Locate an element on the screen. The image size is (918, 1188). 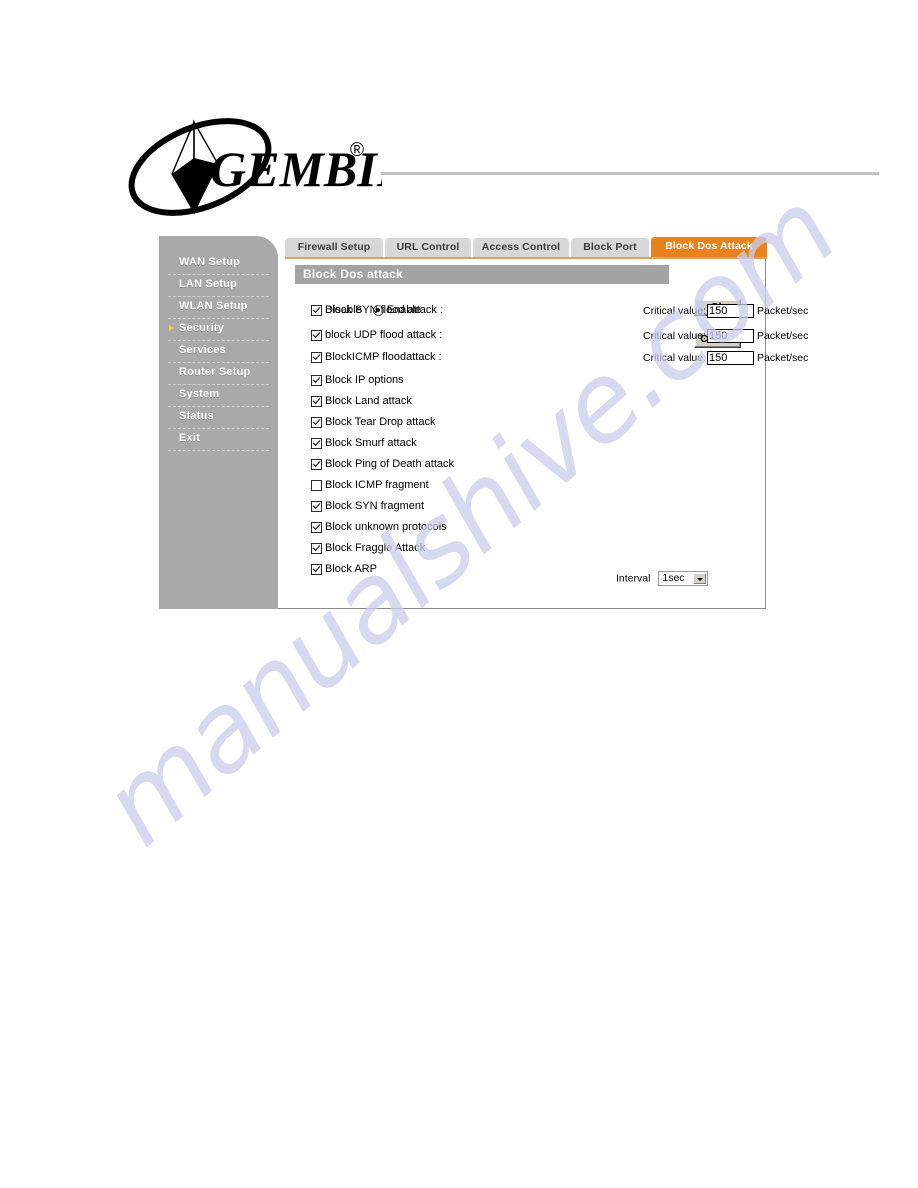
tab-url-control: URL Control is located at coordinates (428, 247).